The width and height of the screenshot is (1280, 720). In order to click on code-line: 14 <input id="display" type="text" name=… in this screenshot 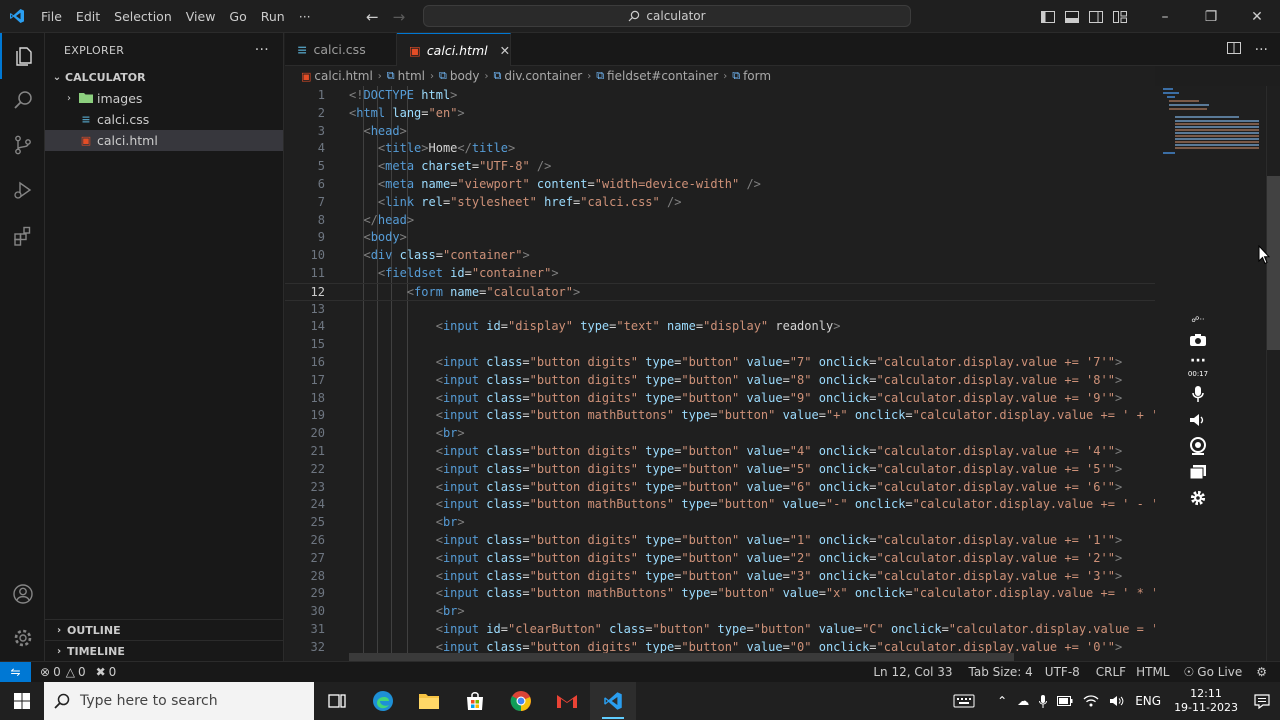, I will do `click(720, 327)`.